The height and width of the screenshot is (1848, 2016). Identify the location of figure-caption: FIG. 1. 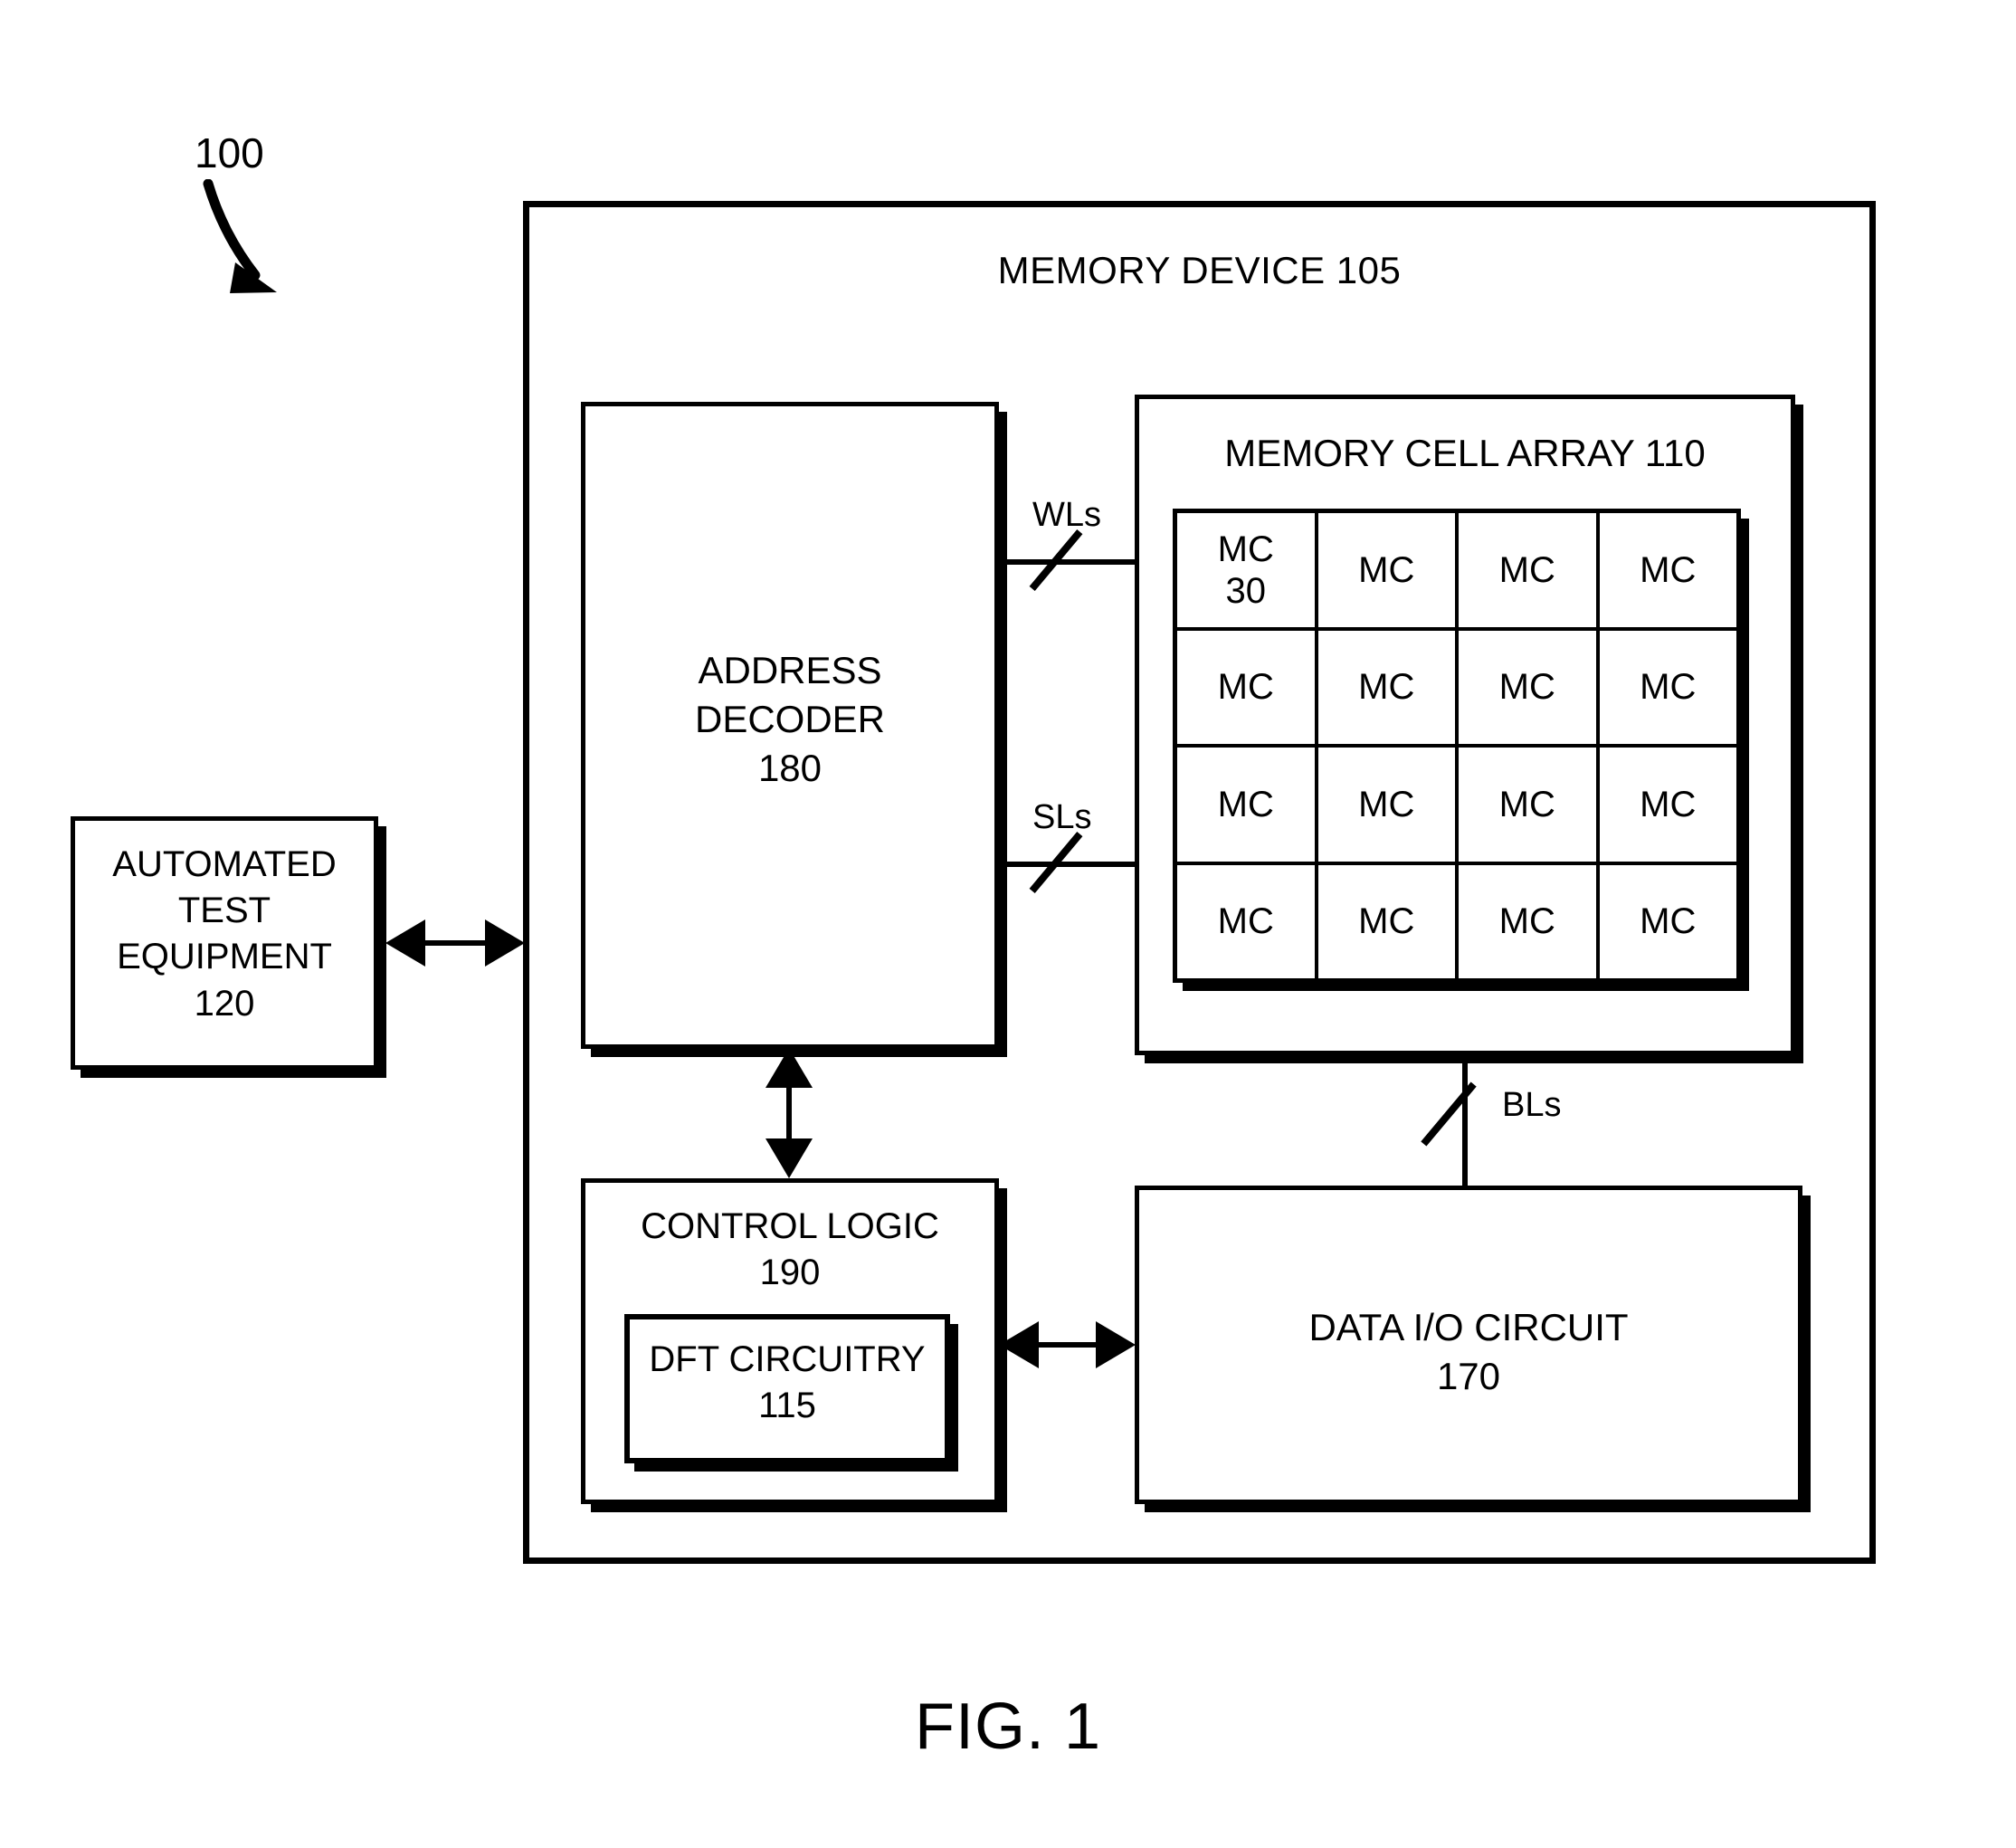
(1008, 1727).